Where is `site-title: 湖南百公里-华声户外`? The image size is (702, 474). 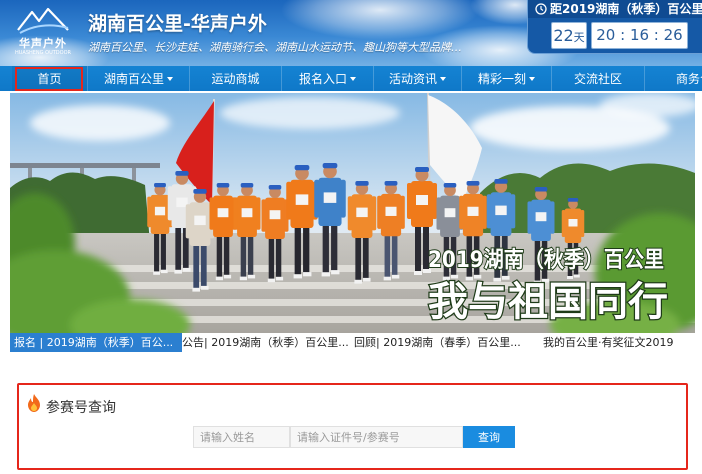
site-title: 湖南百公里-华声户外 is located at coordinates (177, 24).